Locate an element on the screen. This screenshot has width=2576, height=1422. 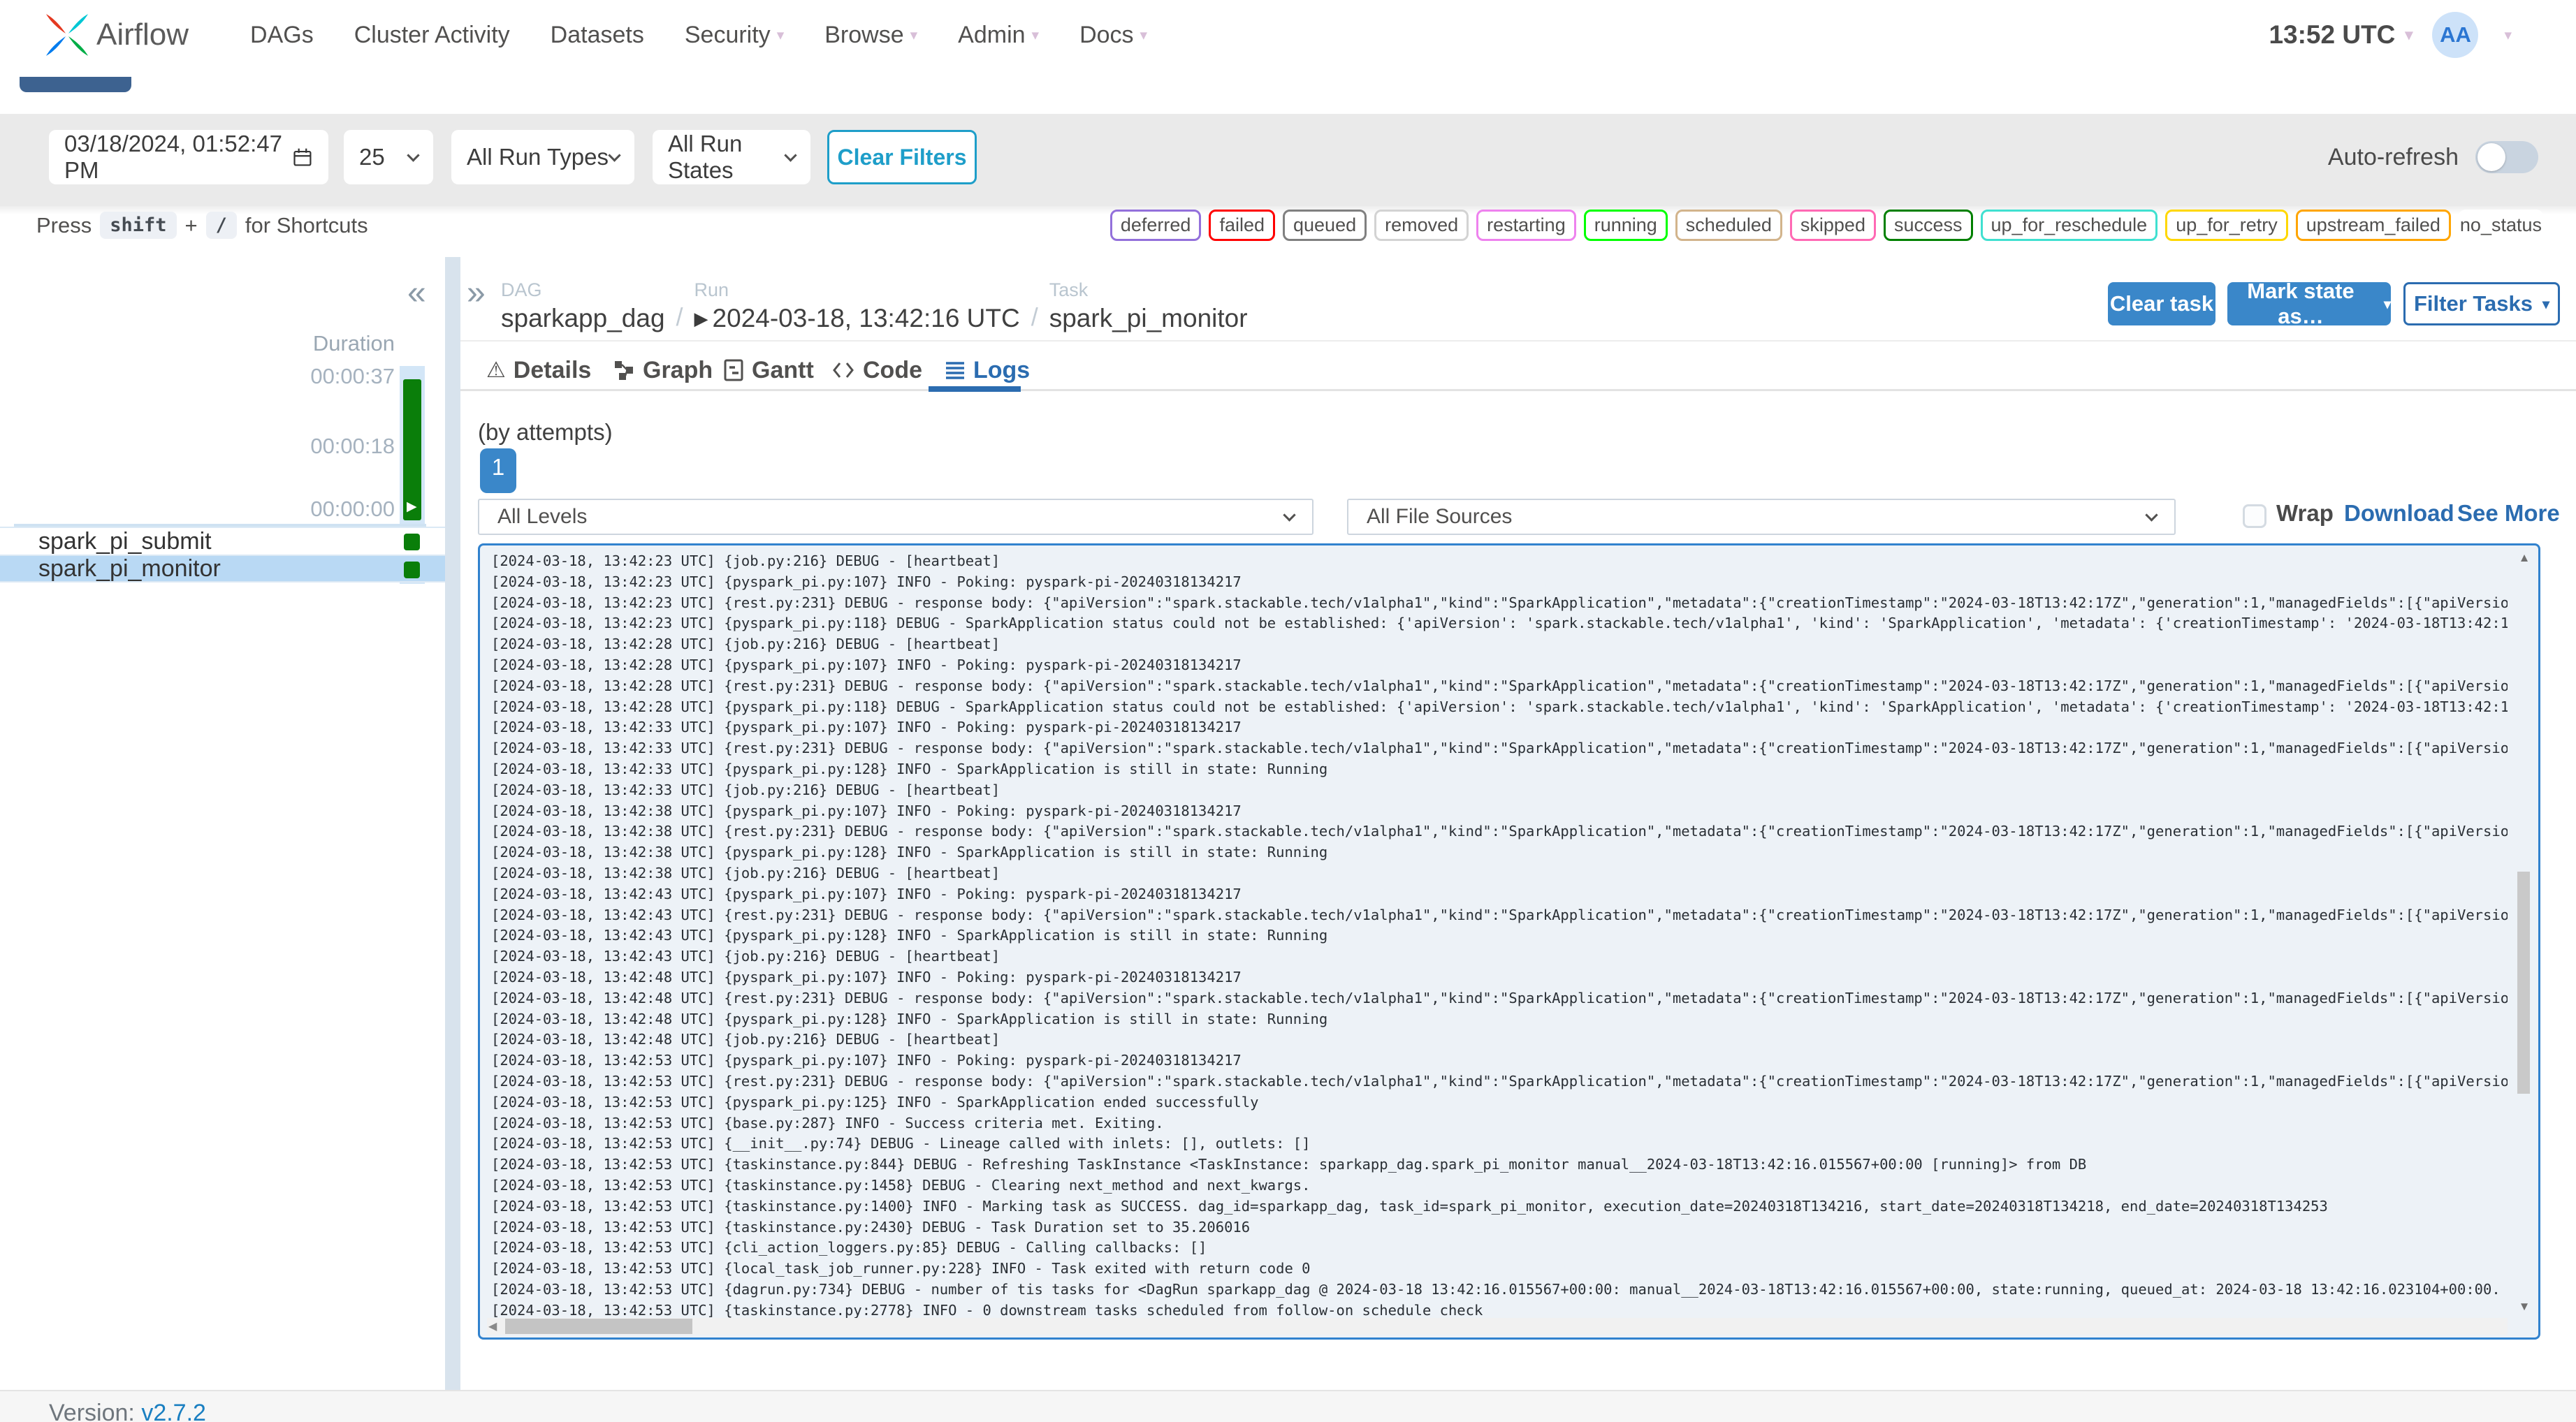
nav-right: 13:52 UTC ▾ AA ▾ is located at coordinates (2390, 35).